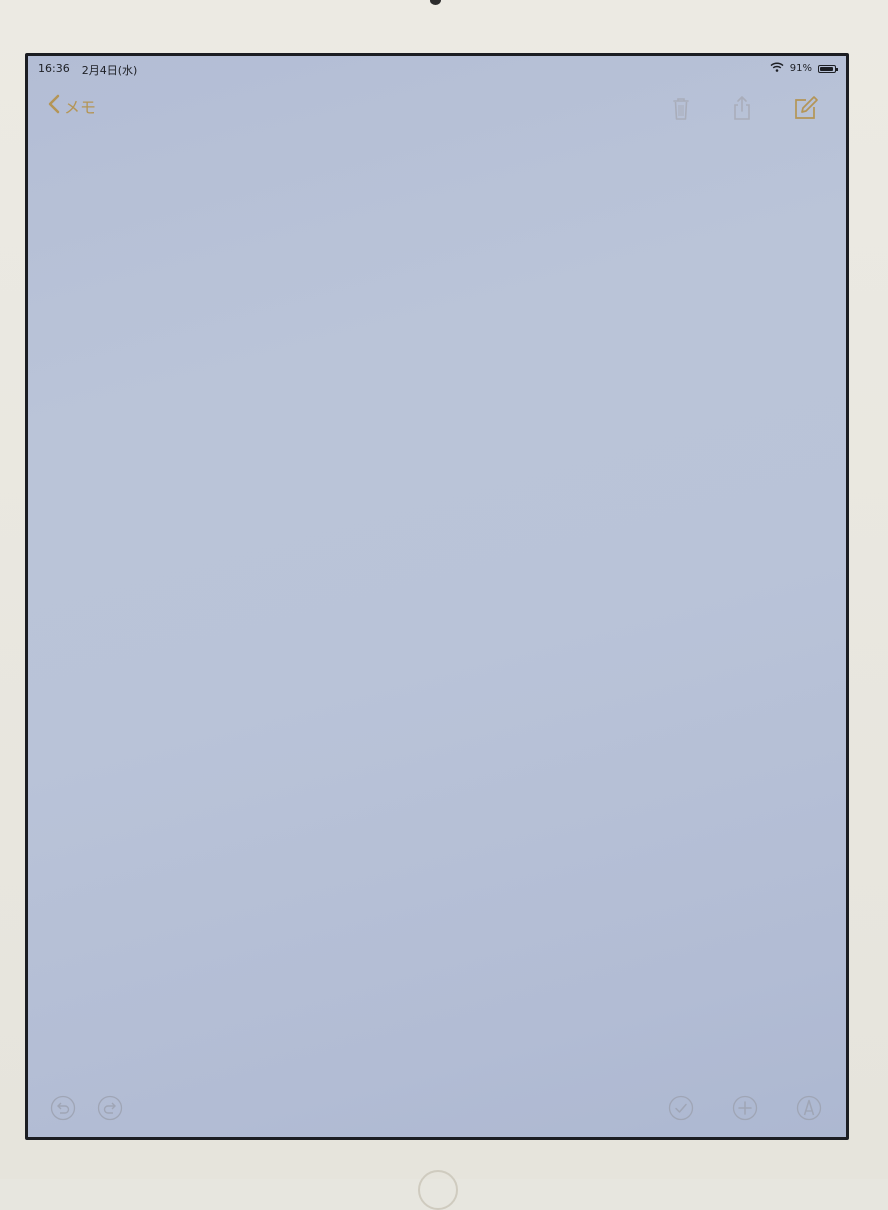  What do you see at coordinates (805, 108) in the screenshot?
I see `compose-icon` at bounding box center [805, 108].